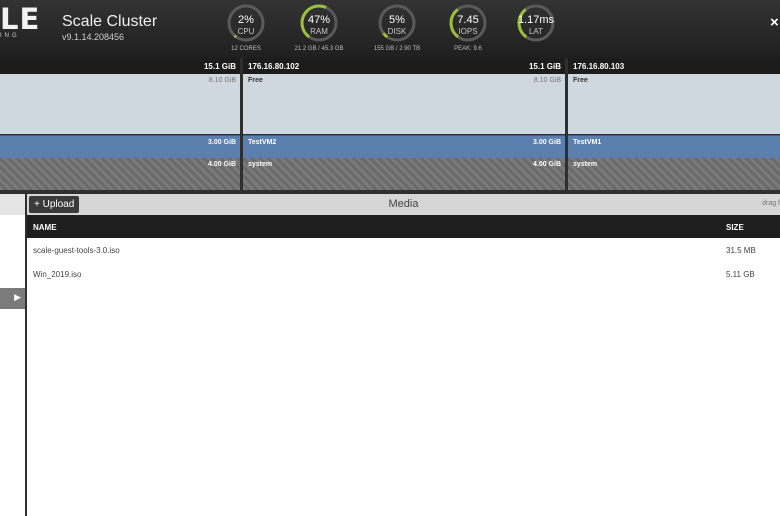  I want to click on media-toolbar: + Upload Media drag f, so click(403, 204).